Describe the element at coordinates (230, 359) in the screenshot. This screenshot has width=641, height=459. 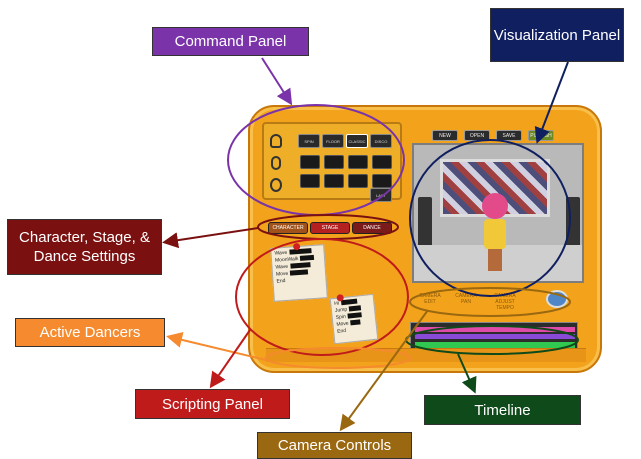
I see `arrow-scripting` at that location.